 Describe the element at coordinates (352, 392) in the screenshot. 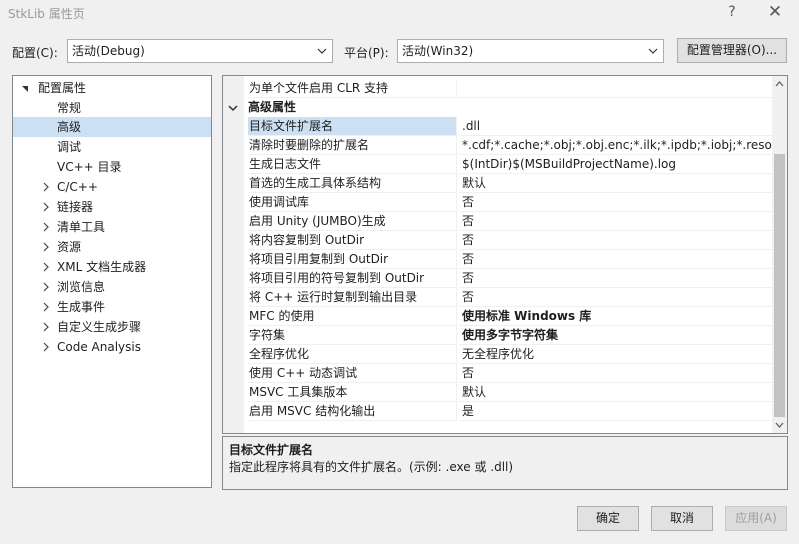

I see `property-name: MSVC 工具集版本` at that location.